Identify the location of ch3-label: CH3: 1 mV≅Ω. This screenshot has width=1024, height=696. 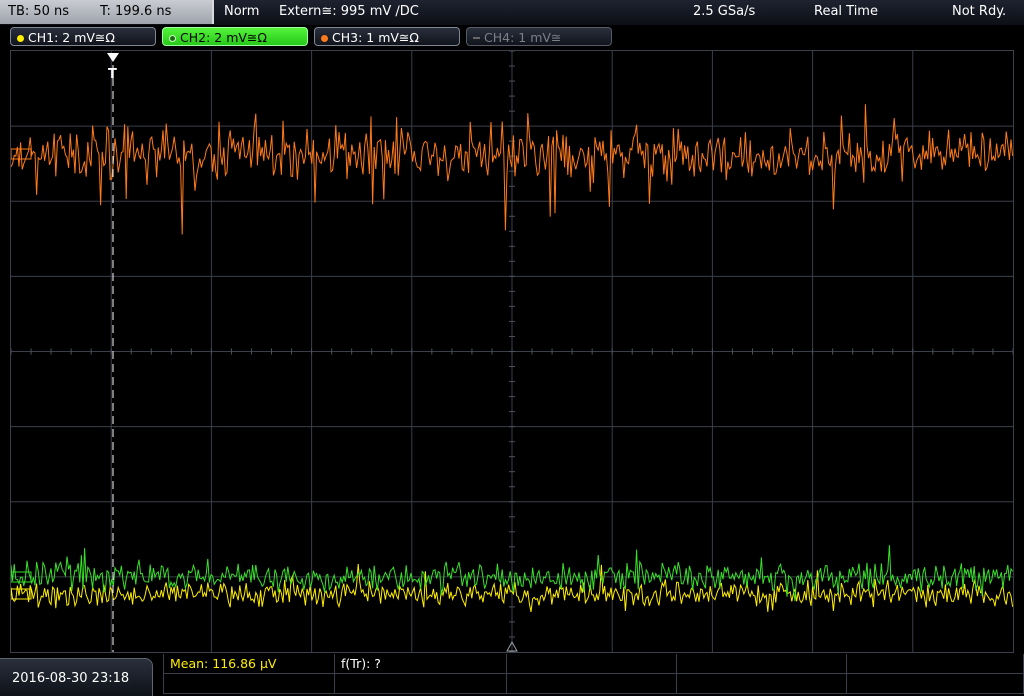
(375, 37).